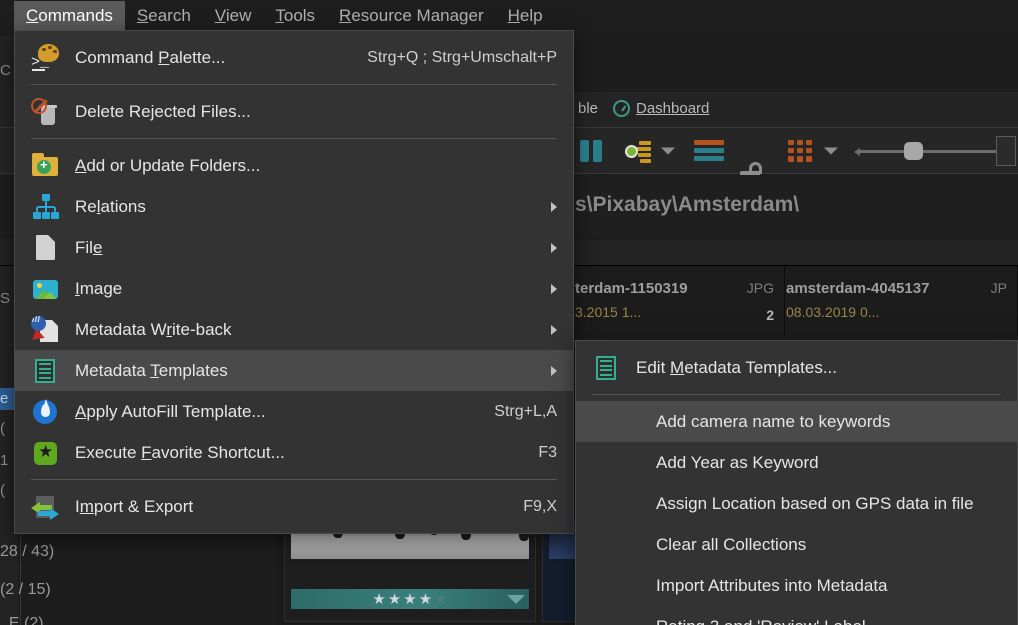 Image resolution: width=1018 pixels, height=625 pixels. I want to click on menu-item-label: Relations, so click(110, 206).